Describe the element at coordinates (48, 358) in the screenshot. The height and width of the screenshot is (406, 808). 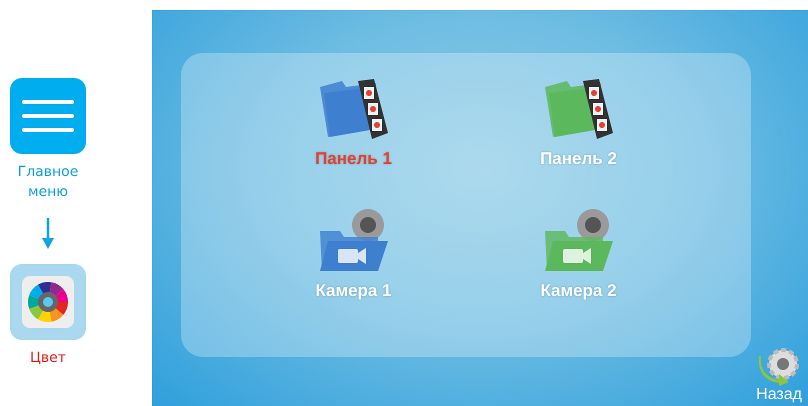
I see `step-label: Цвет` at that location.